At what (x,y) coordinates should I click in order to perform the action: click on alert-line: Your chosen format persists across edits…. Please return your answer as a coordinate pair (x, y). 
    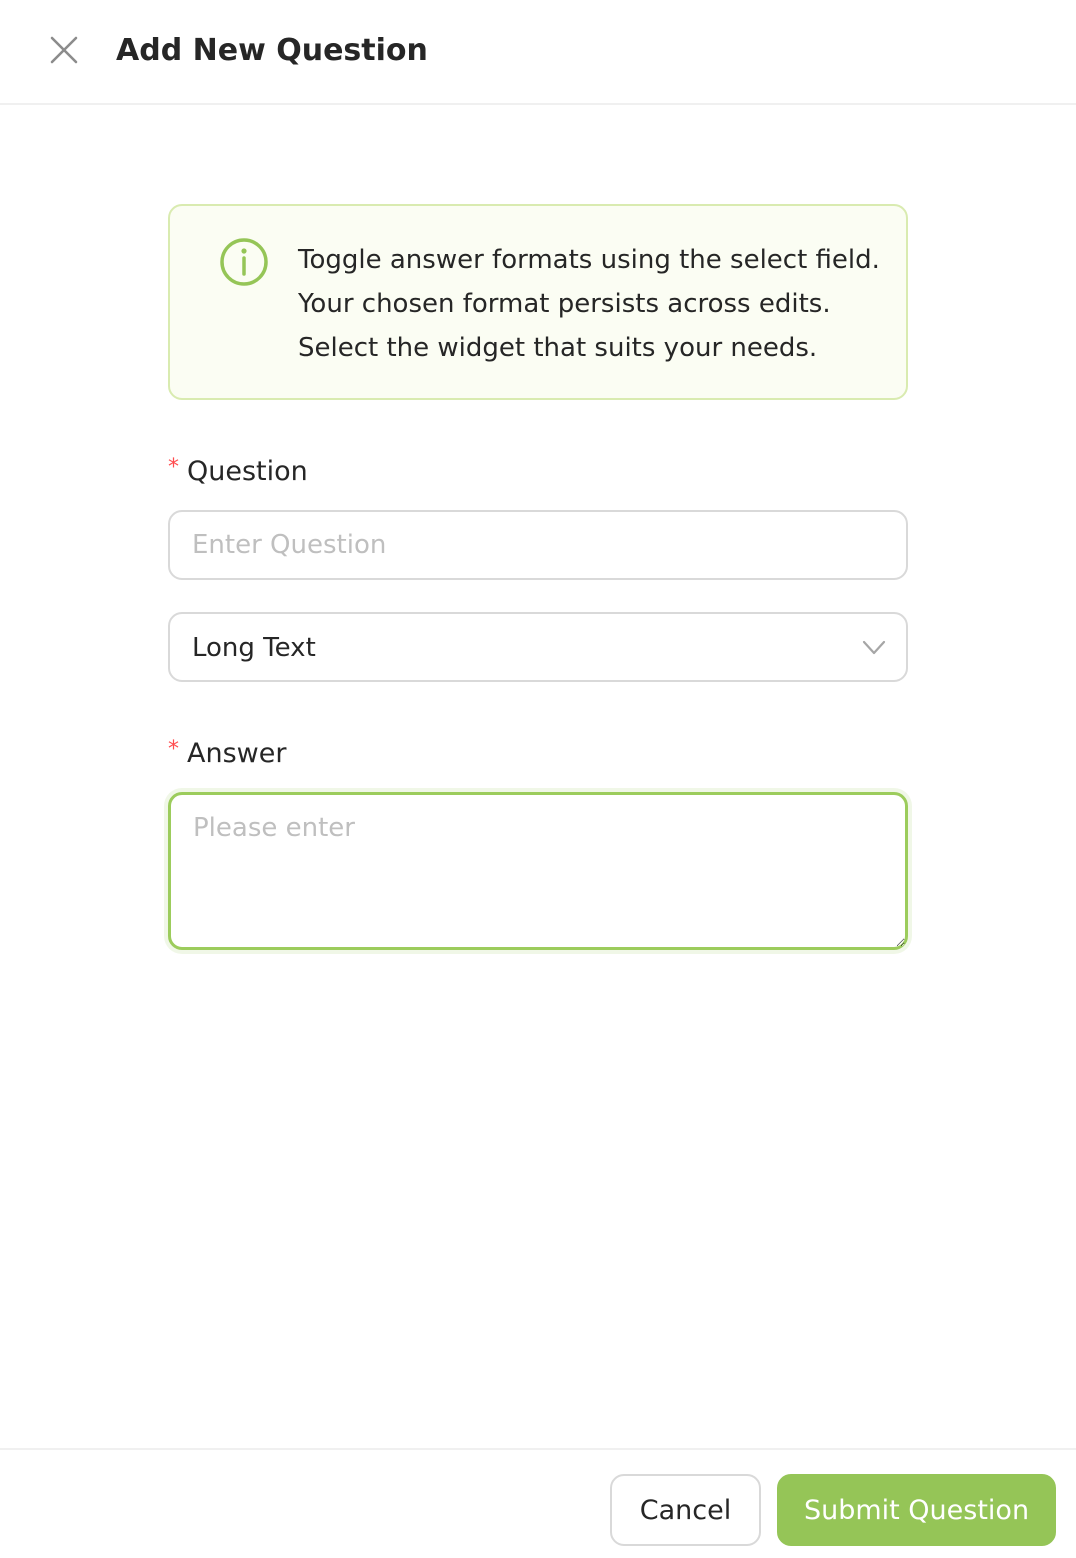
    Looking at the image, I should click on (564, 304).